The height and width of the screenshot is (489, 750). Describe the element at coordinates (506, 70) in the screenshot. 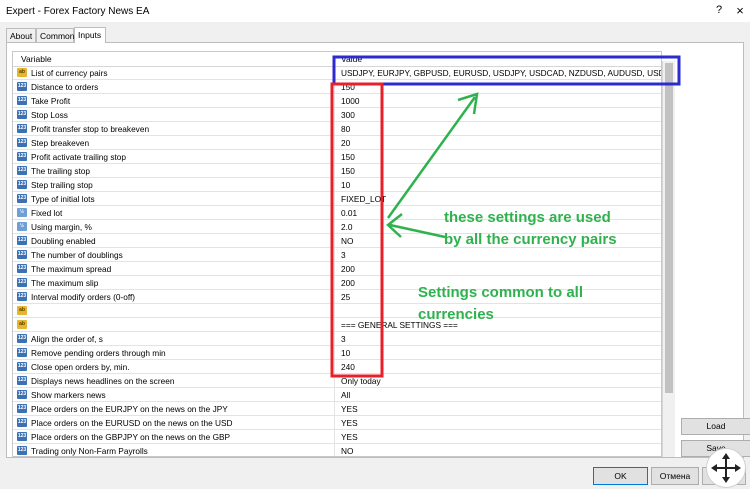

I see `blue-highlight-box` at that location.